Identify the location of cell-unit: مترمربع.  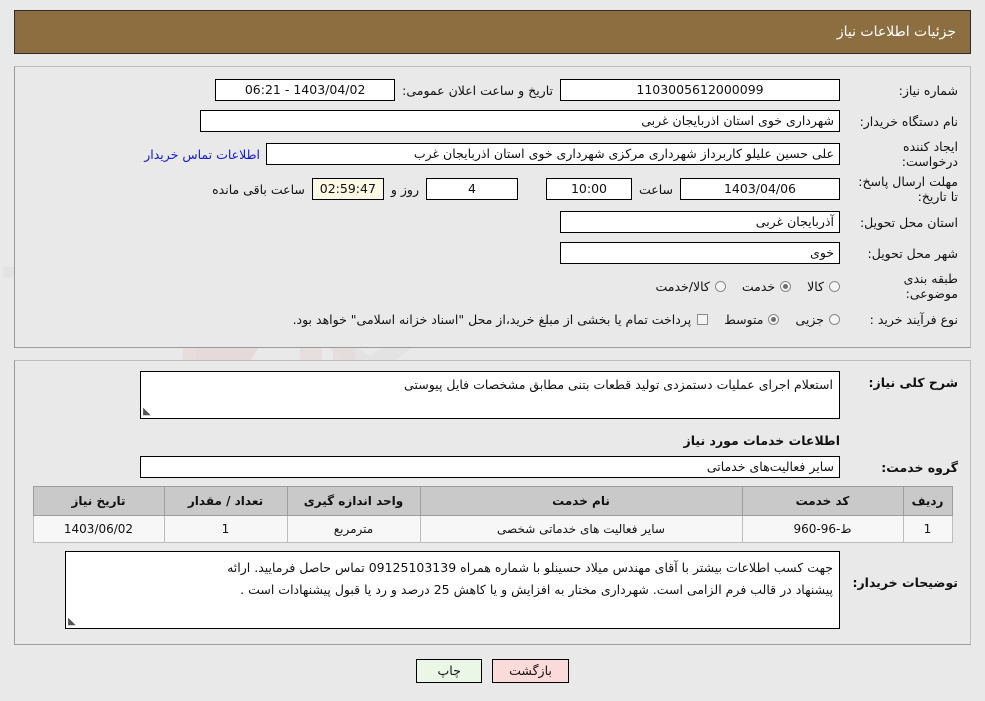
(353, 529).